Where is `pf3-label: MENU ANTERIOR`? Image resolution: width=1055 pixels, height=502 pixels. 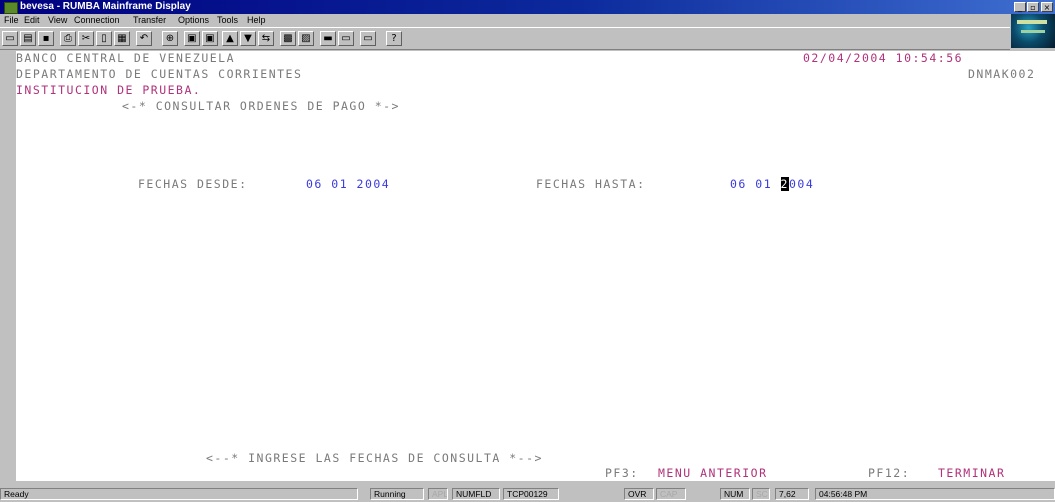
pf3-label: MENU ANTERIOR is located at coordinates (713, 473).